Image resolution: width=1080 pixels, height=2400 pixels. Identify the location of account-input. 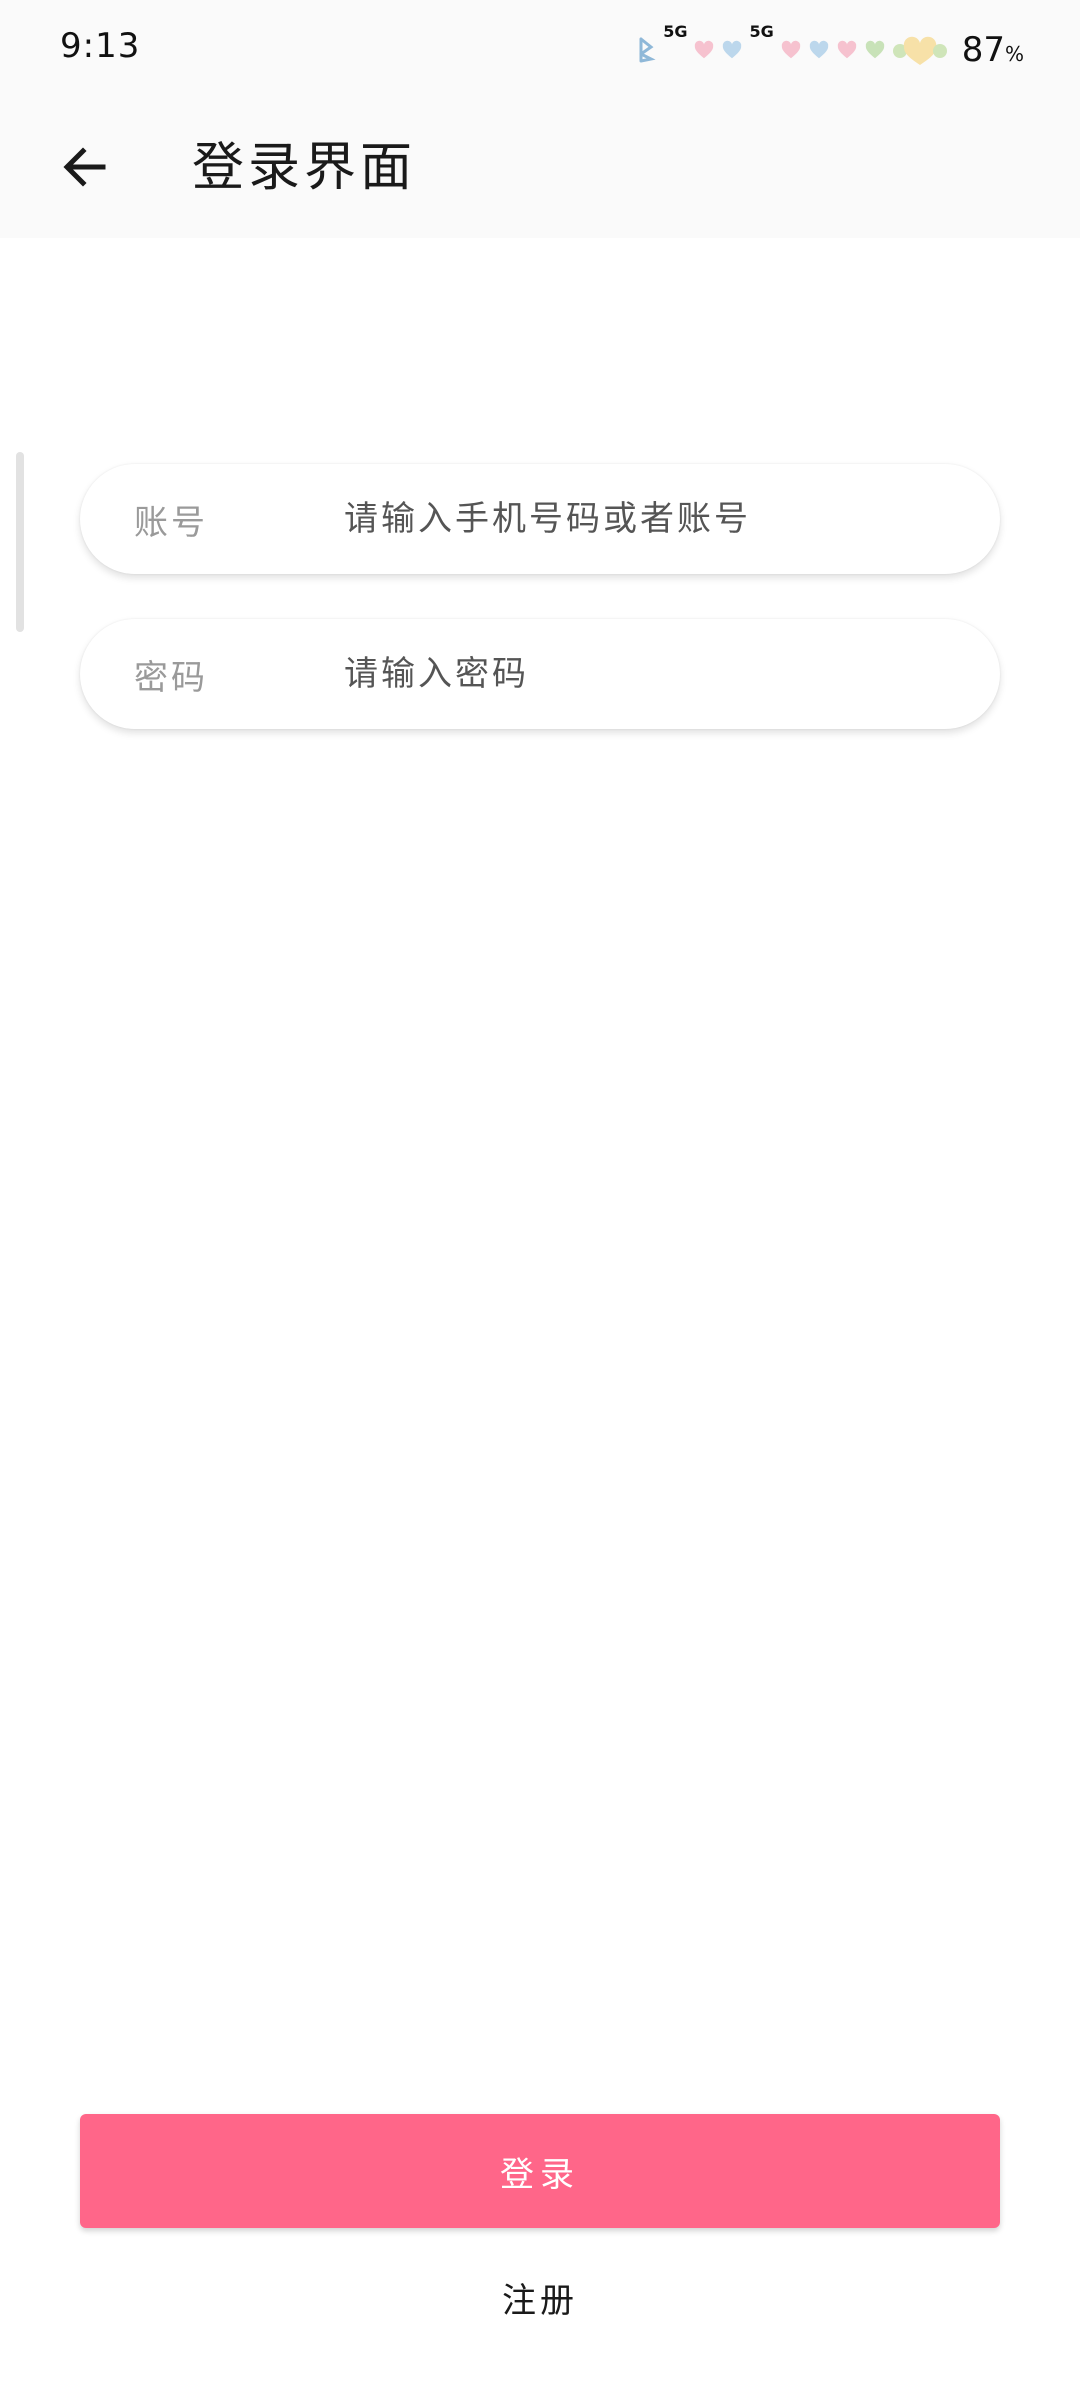
(654, 519).